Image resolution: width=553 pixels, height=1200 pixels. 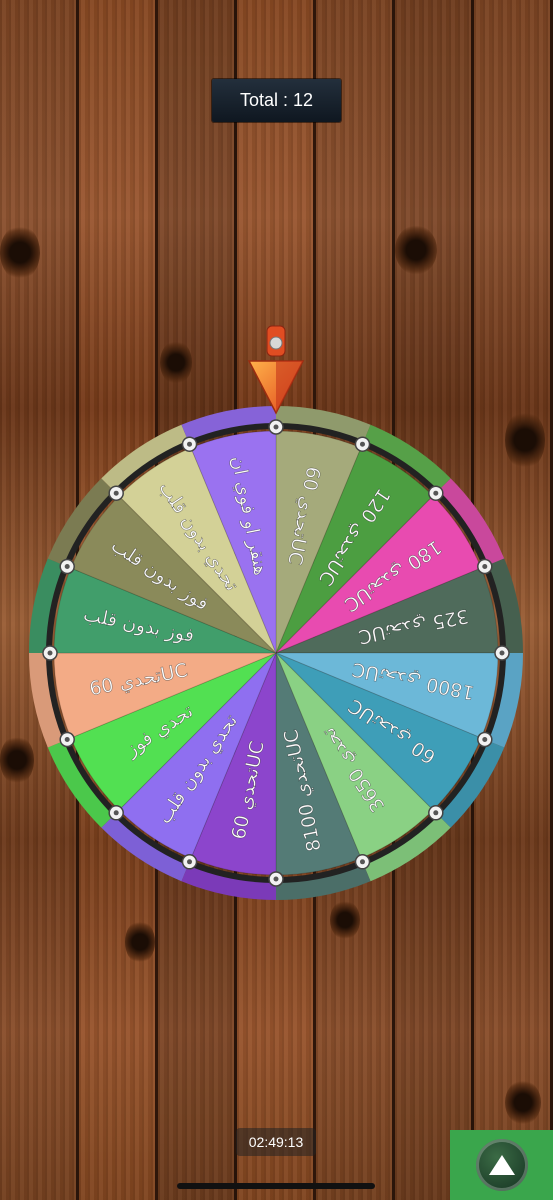 I want to click on countdown-timer: 02:49:13, so click(x=276, y=1142).